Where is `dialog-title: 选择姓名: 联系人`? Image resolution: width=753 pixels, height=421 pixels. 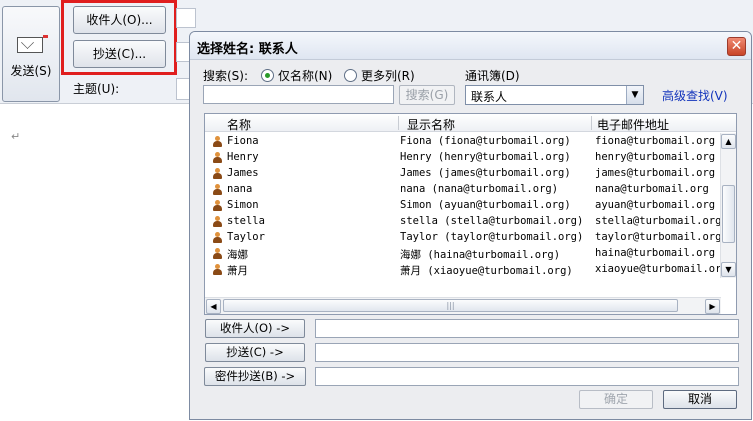
dialog-title: 选择姓名: 联系人 is located at coordinates (247, 49).